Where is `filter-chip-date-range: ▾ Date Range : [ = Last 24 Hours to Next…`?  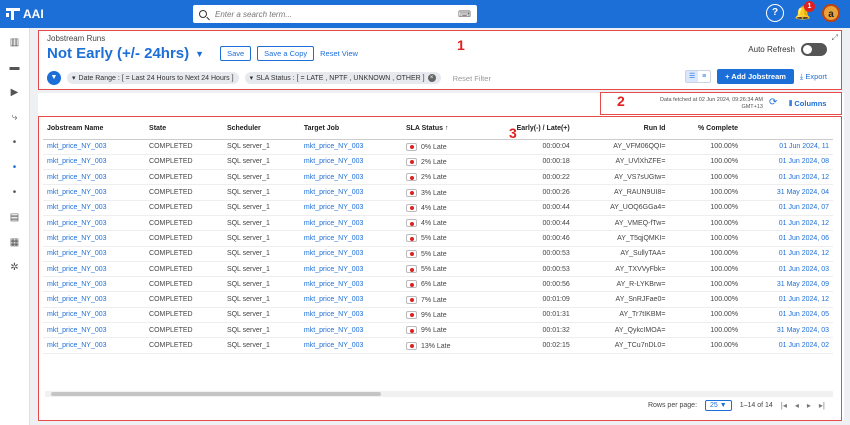 filter-chip-date-range: ▾ Date Range : [ = Last 24 Hours to Next… is located at coordinates (153, 78).